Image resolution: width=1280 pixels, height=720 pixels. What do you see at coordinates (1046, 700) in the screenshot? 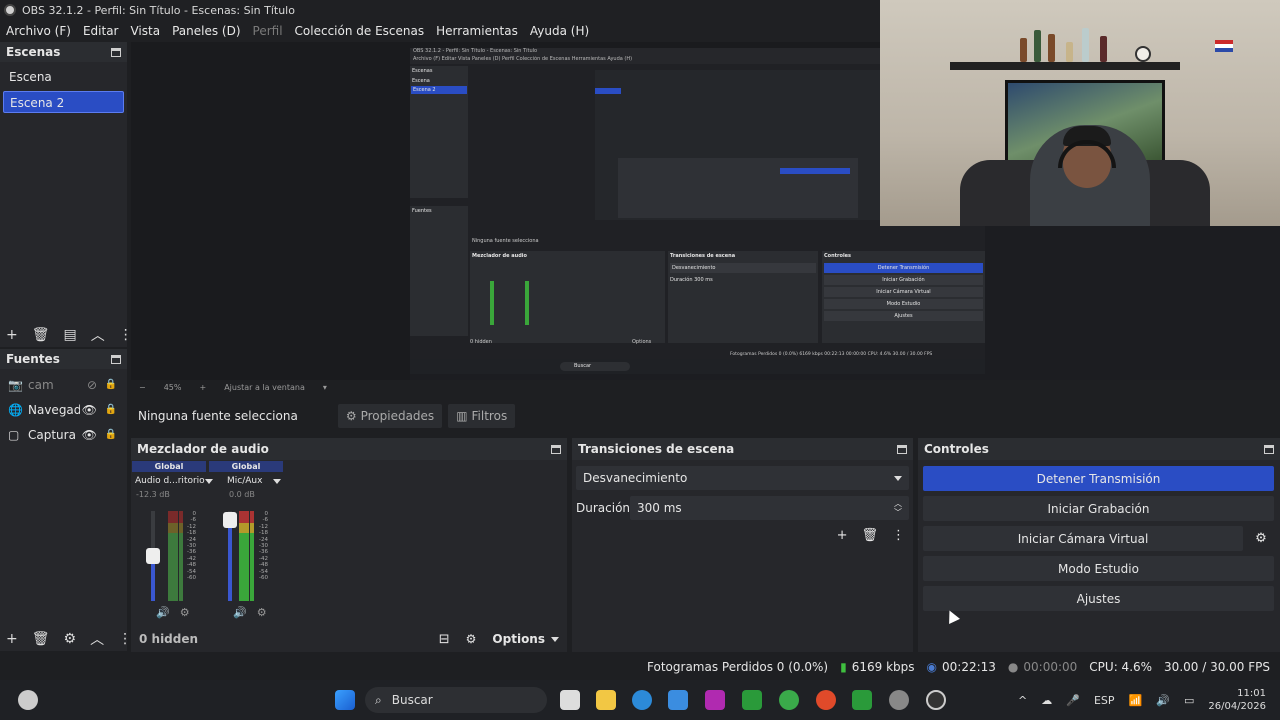
I see `cloud-icon: ☁` at bounding box center [1046, 700].